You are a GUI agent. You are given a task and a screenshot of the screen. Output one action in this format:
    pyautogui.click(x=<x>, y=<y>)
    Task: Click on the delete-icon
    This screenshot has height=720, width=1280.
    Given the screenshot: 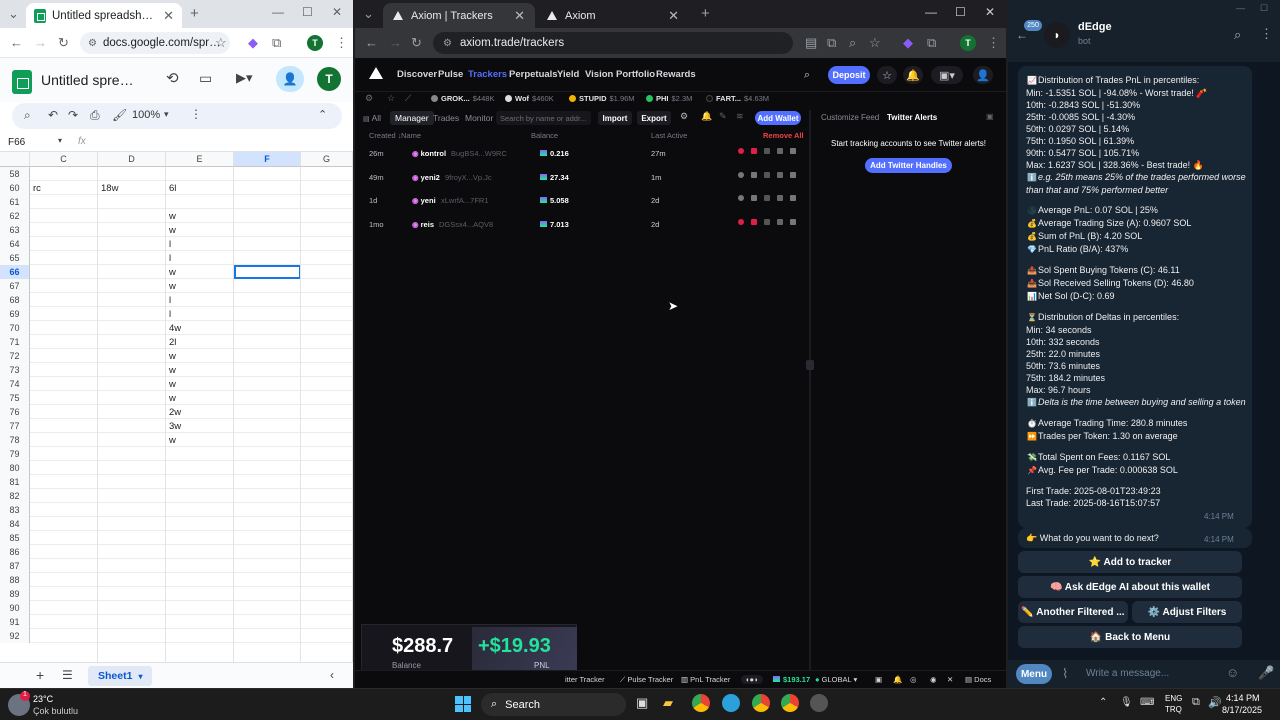 What is the action you would take?
    pyautogui.click(x=793, y=175)
    